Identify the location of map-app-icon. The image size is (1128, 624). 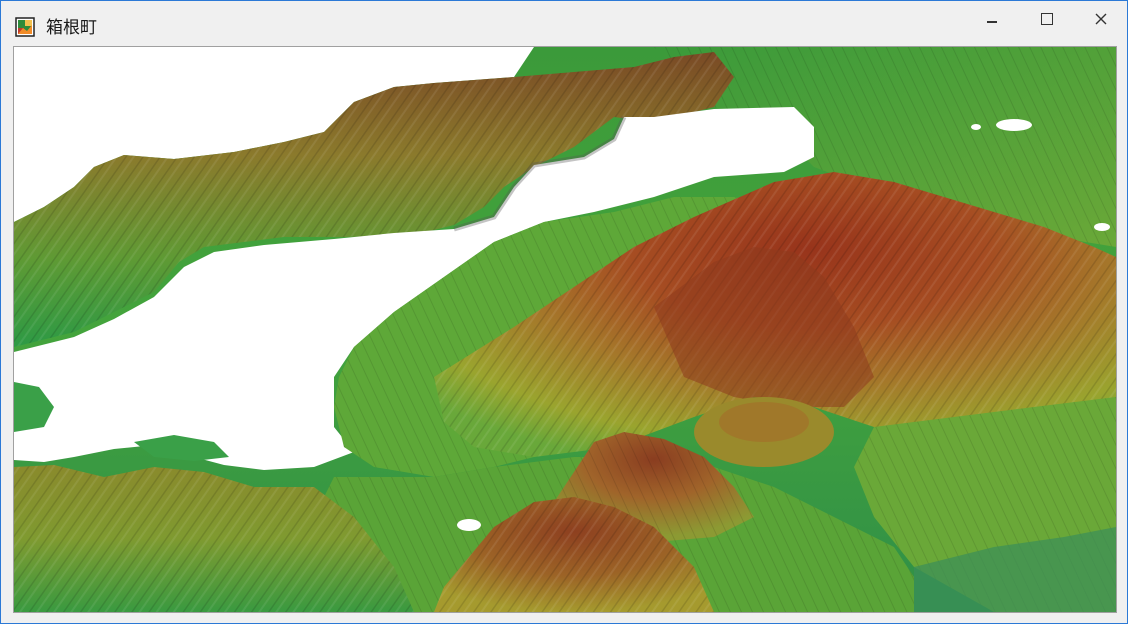
(25, 27).